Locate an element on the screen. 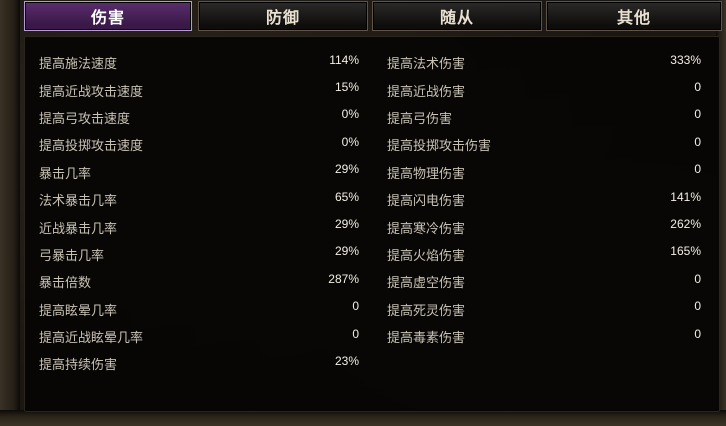 Image resolution: width=726 pixels, height=426 pixels. stat-label: 提高近战伤害 is located at coordinates (426, 92).